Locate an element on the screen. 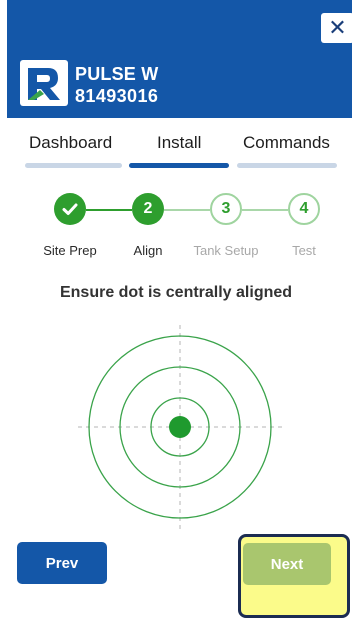  prev-button: Prev is located at coordinates (62, 563).